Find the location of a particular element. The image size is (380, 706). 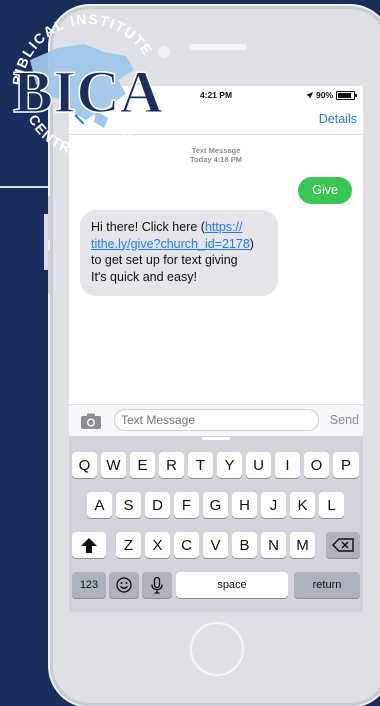

key-u: U is located at coordinates (258, 465).